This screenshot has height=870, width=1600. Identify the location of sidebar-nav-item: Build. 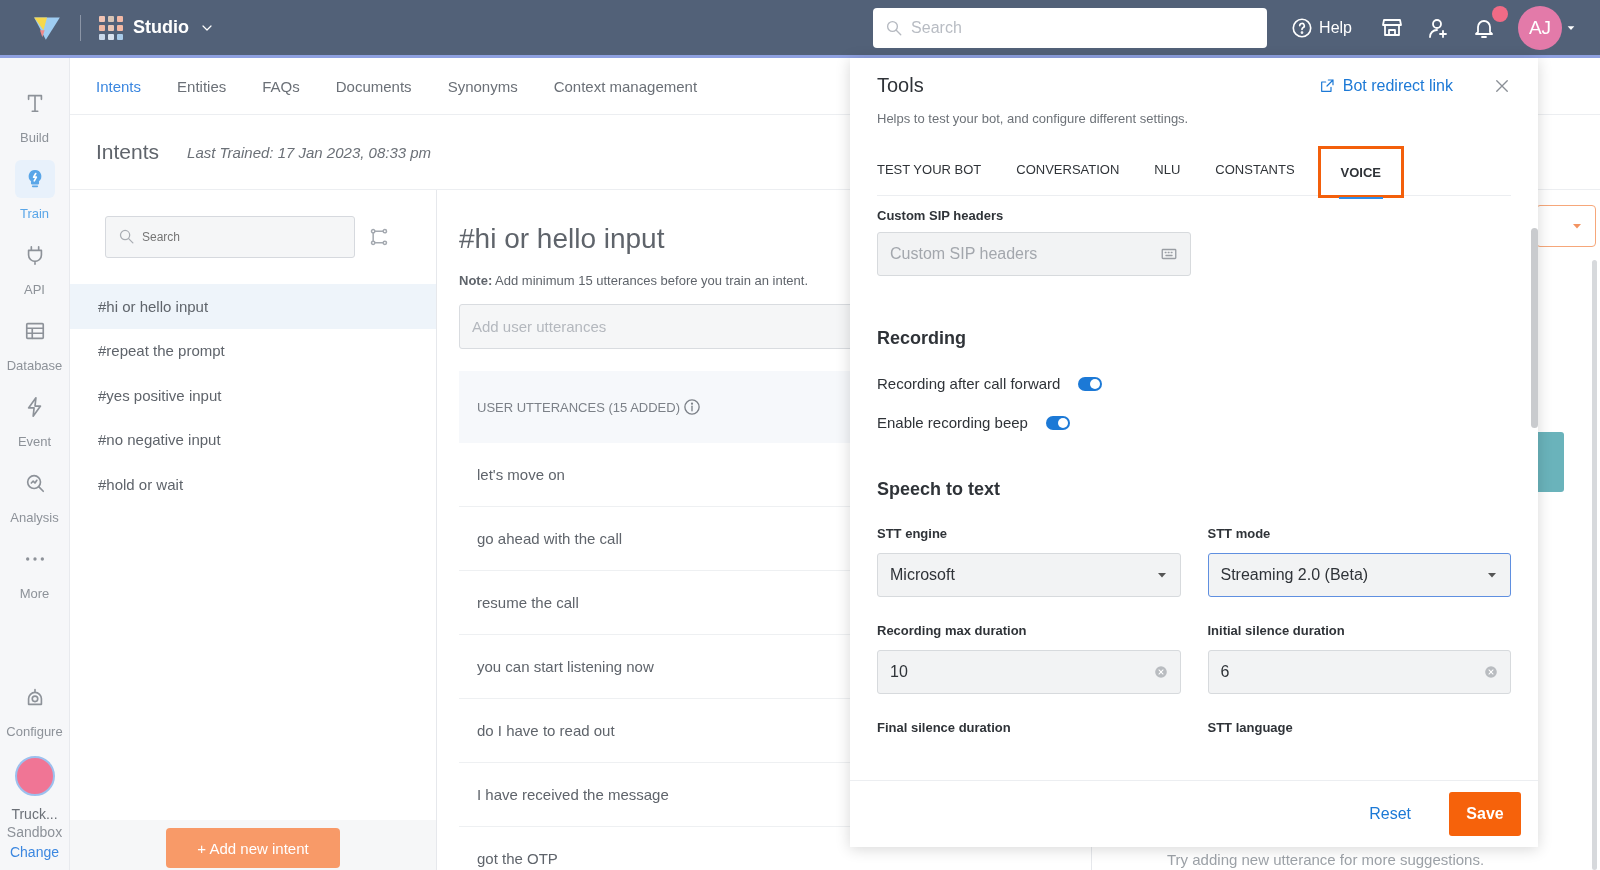
(34, 114).